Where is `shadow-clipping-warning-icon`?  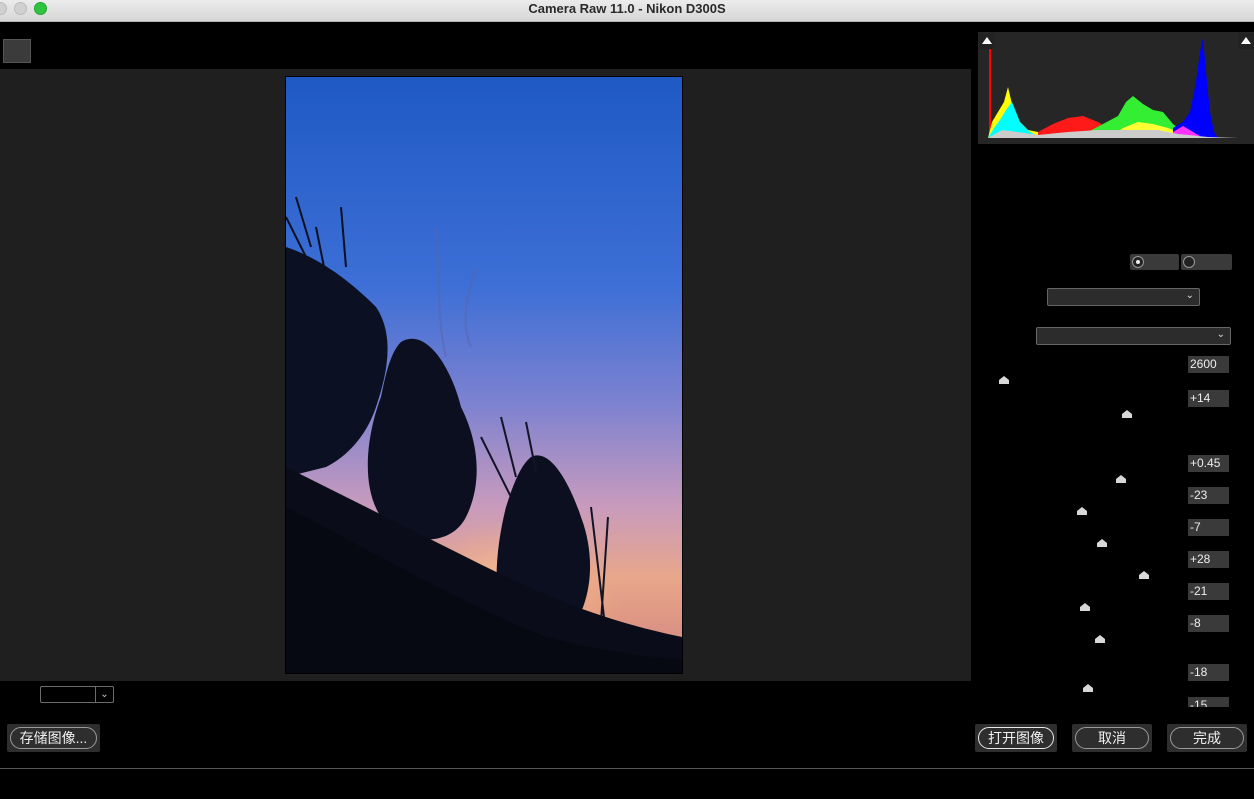
shadow-clipping-warning-icon is located at coordinates (987, 41).